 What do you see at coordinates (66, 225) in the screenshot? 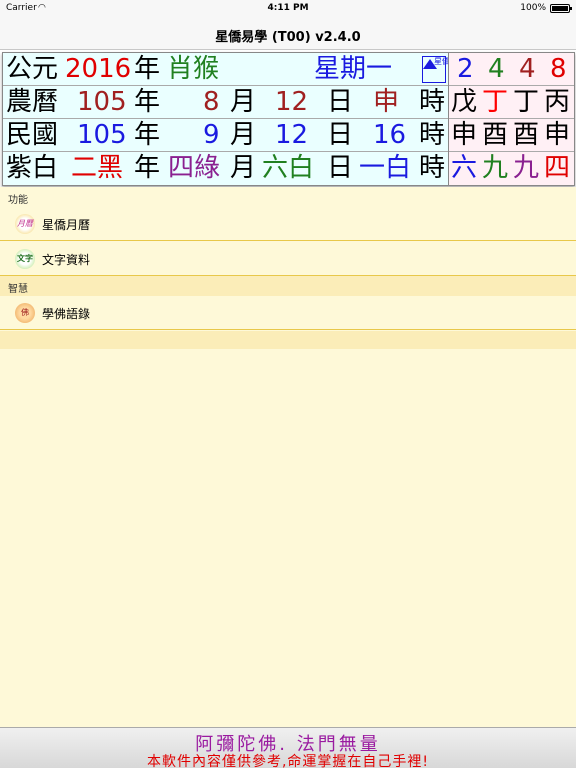
I see `list-item-label: 星僑月曆` at bounding box center [66, 225].